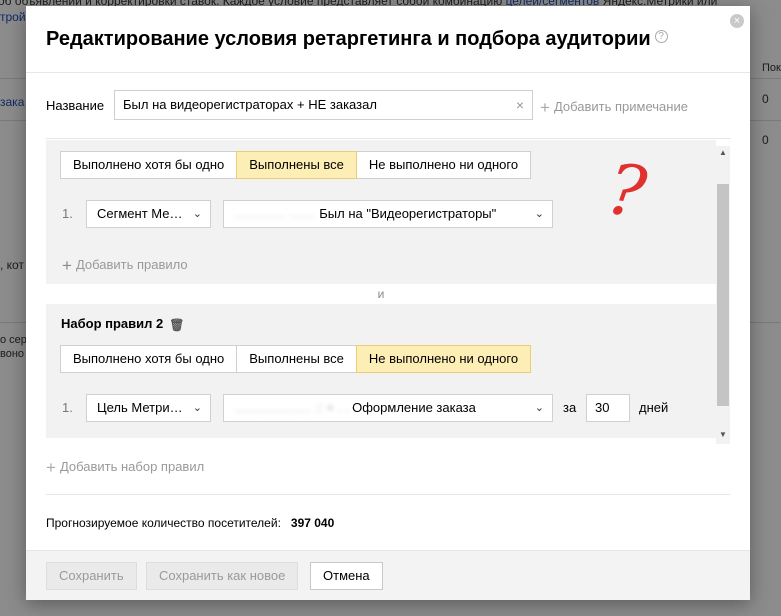 This screenshot has width=781, height=616. I want to click on rulesets-scrollbar: ▲ ▼, so click(723, 295).